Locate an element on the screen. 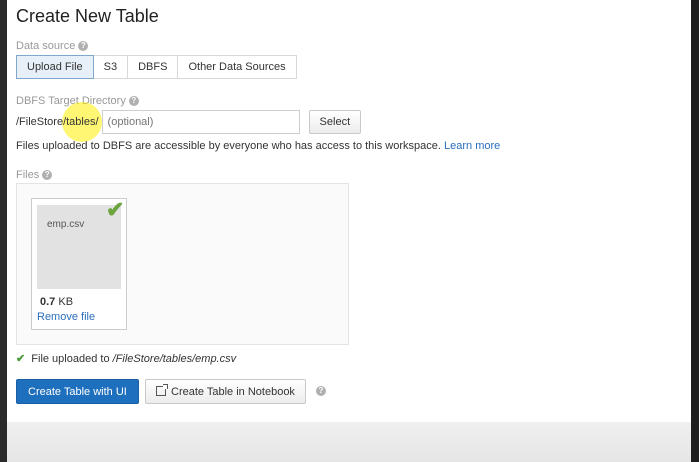 This screenshot has height=462, width=699. file-size-value: 0.7 is located at coordinates (48, 302).